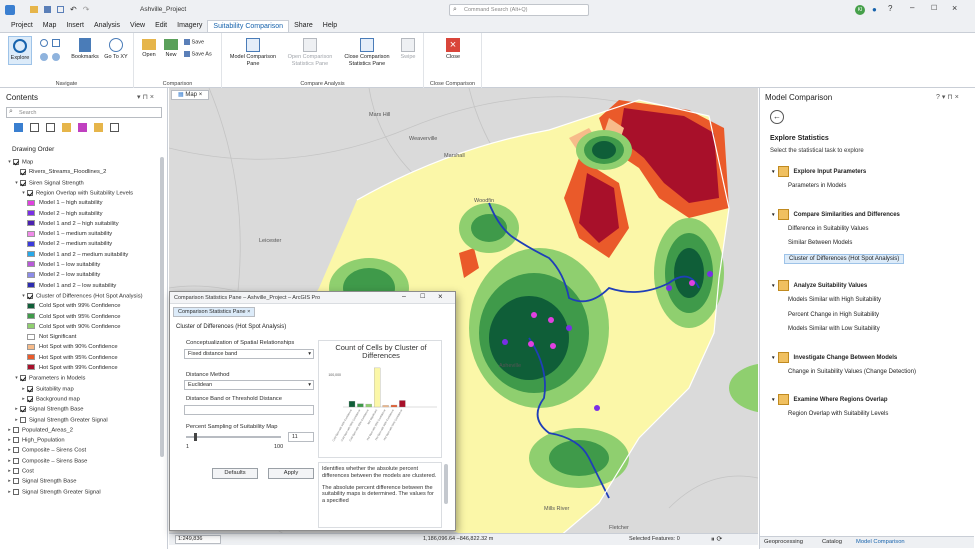  Describe the element at coordinates (84, 112) in the screenshot. I see `contents-search-input: ⌕ Search` at that location.